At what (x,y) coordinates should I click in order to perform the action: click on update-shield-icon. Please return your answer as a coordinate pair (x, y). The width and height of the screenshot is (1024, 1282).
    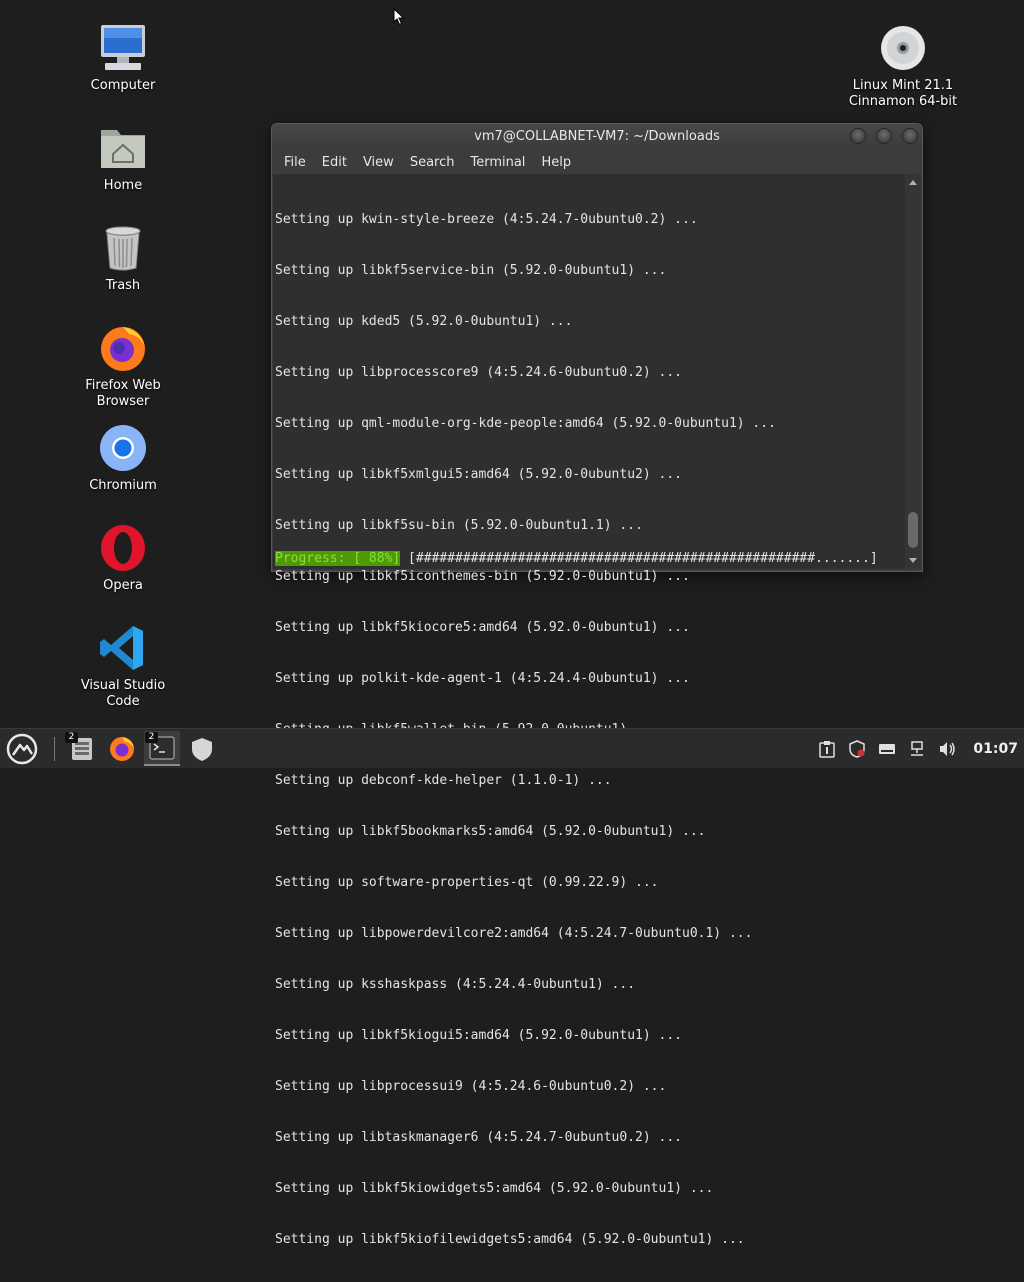
    Looking at the image, I should click on (857, 749).